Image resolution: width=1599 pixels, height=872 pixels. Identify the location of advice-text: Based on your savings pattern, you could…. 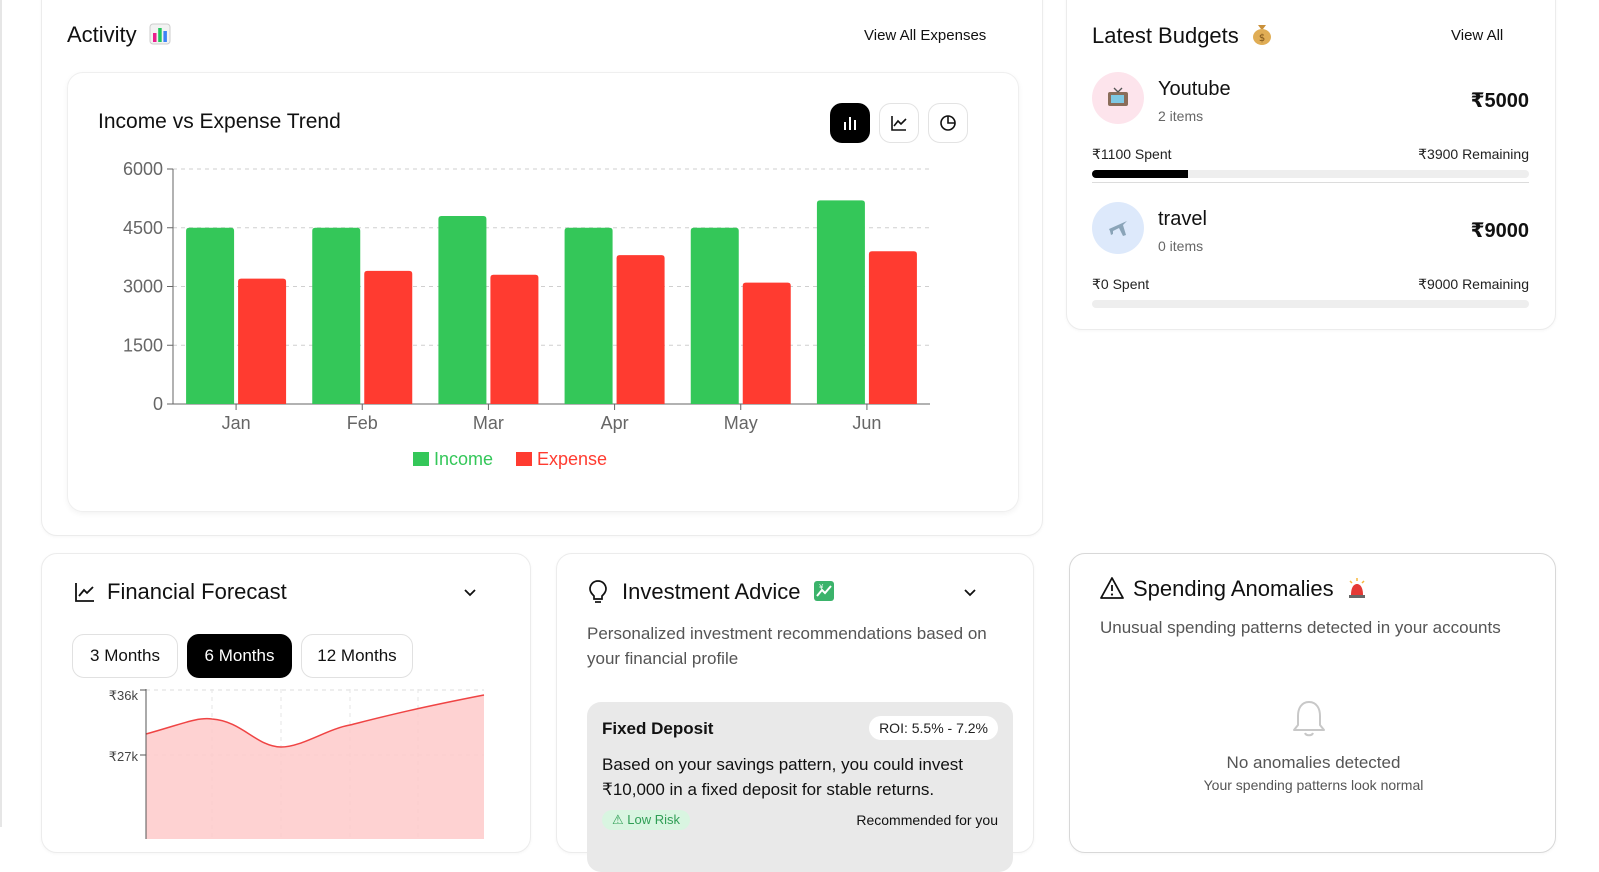
(782, 777).